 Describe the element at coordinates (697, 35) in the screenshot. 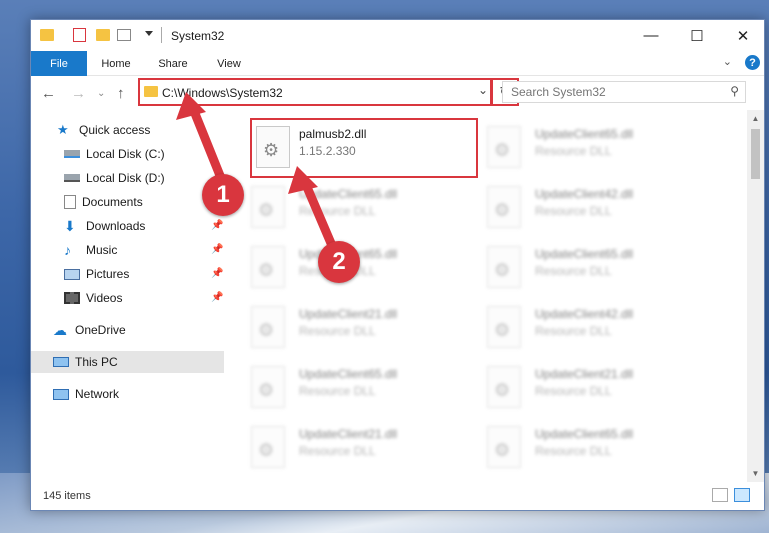

I see `maximize-button: ☐` at that location.